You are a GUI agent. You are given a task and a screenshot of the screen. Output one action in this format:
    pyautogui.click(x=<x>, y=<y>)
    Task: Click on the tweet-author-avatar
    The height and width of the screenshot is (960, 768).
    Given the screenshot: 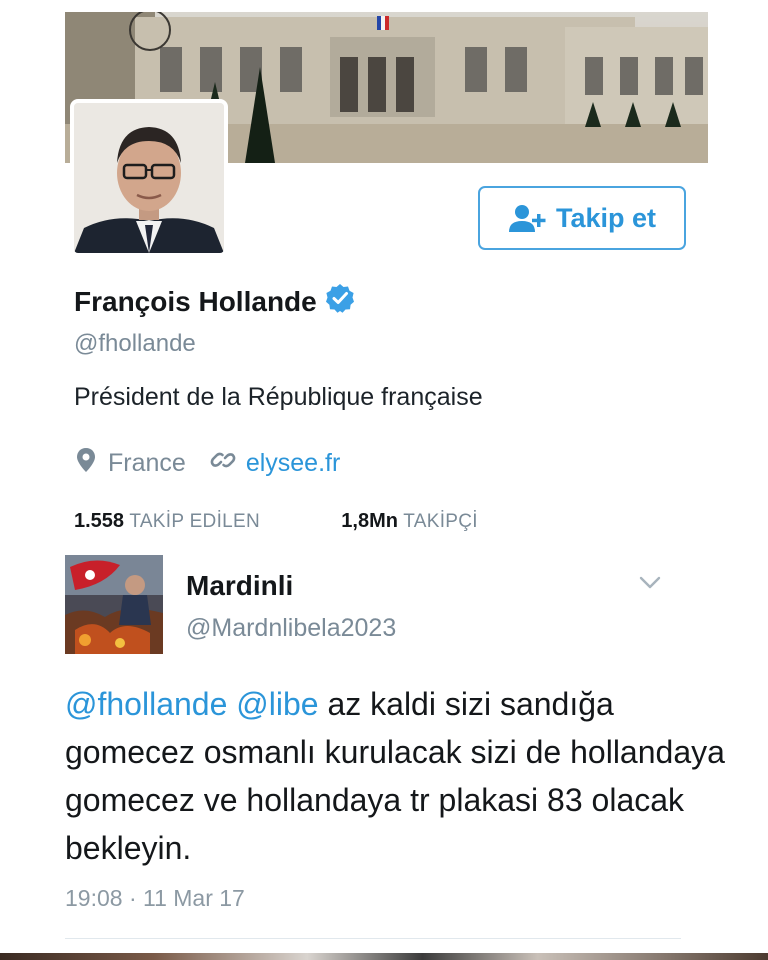 What is the action you would take?
    pyautogui.click(x=114, y=604)
    